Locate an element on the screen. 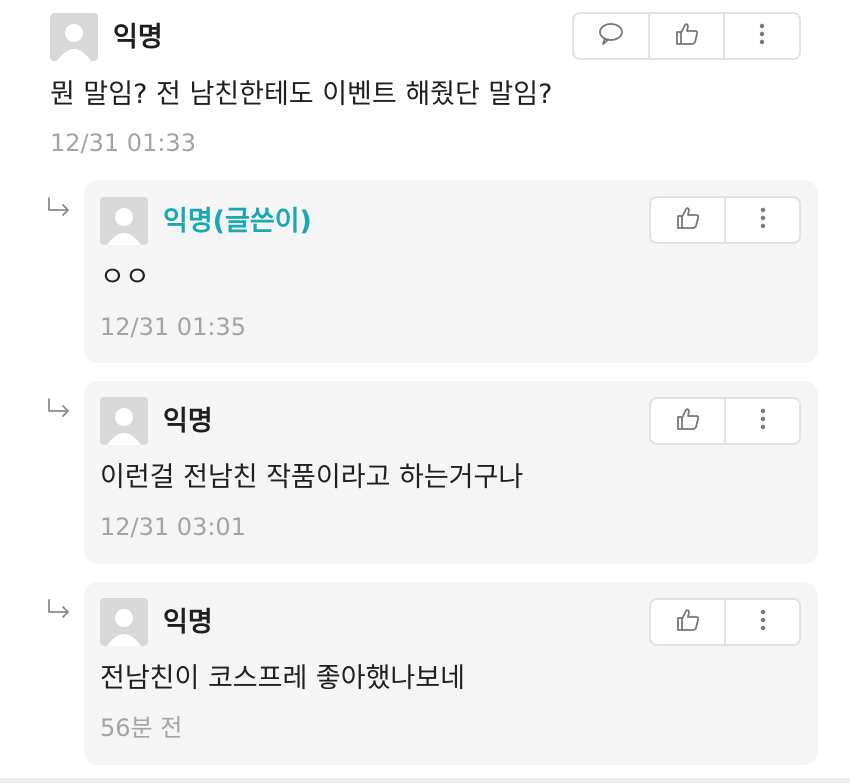 The width and height of the screenshot is (850, 783). divider is located at coordinates (425, 780).